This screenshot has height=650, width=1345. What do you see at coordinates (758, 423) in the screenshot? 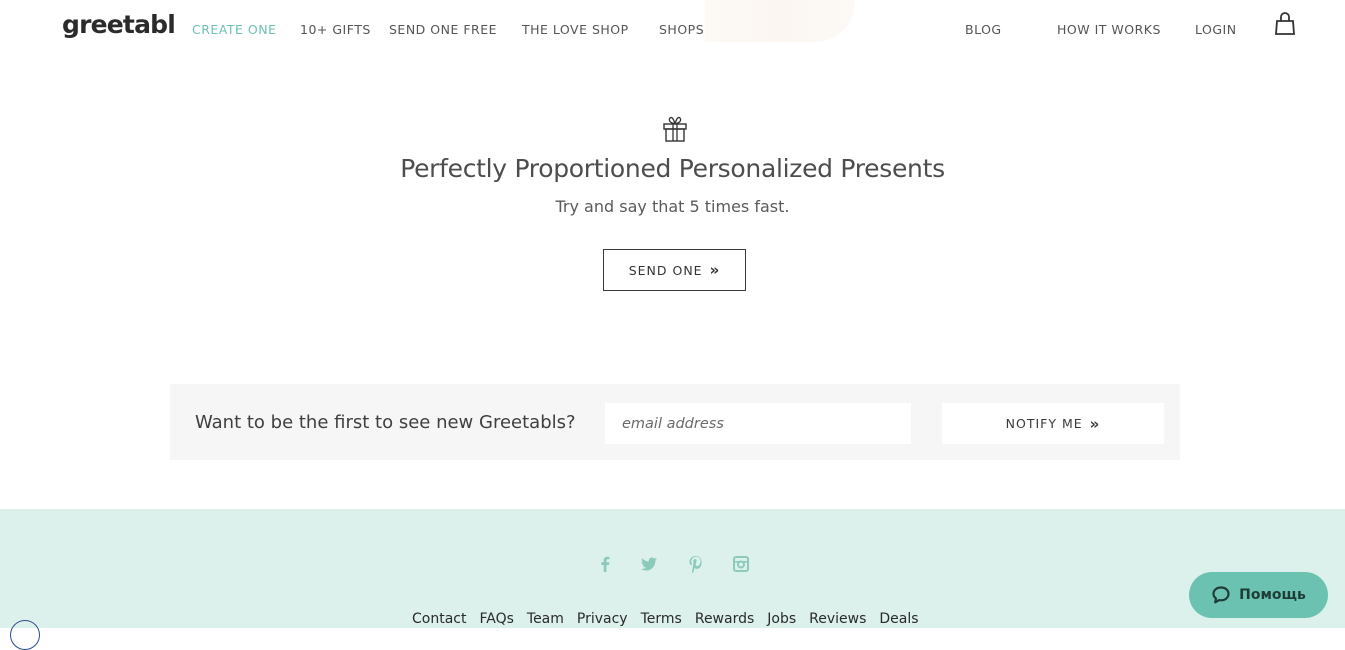
I see `email-input` at bounding box center [758, 423].